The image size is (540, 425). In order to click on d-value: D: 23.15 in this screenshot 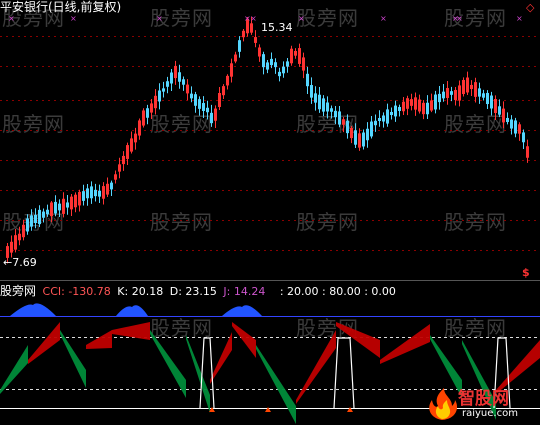, I will do `click(193, 291)`.